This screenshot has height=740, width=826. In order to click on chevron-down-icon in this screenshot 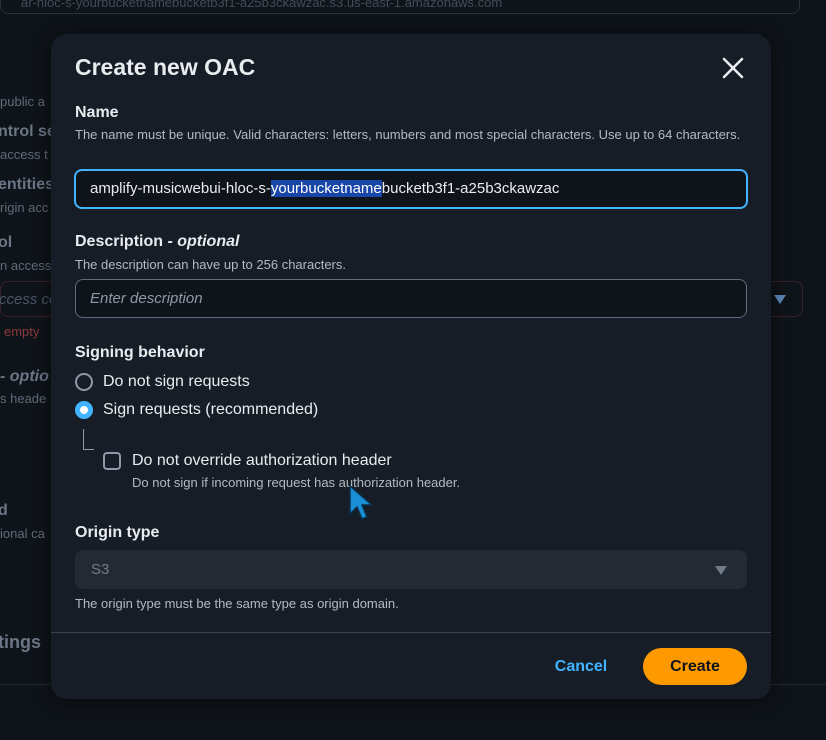, I will do `click(780, 299)`.